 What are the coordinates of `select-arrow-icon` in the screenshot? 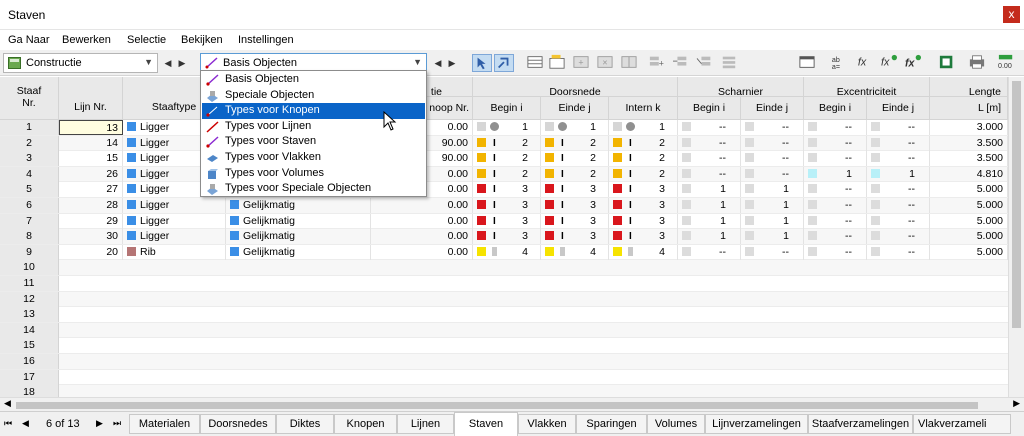 It's located at (482, 63).